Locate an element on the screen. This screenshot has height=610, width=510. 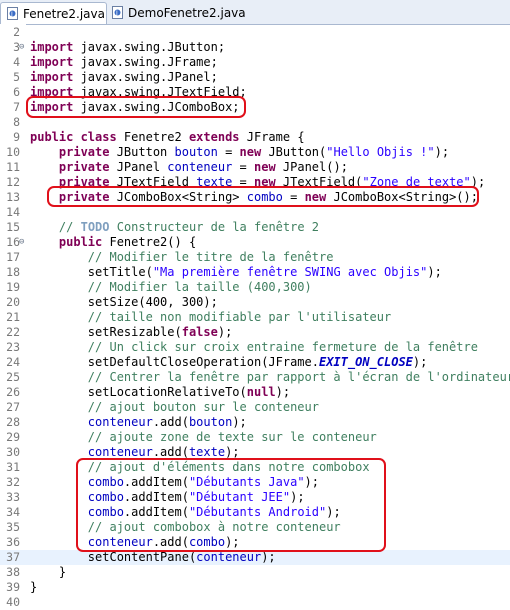
code-token: extends is located at coordinates (217, 137).